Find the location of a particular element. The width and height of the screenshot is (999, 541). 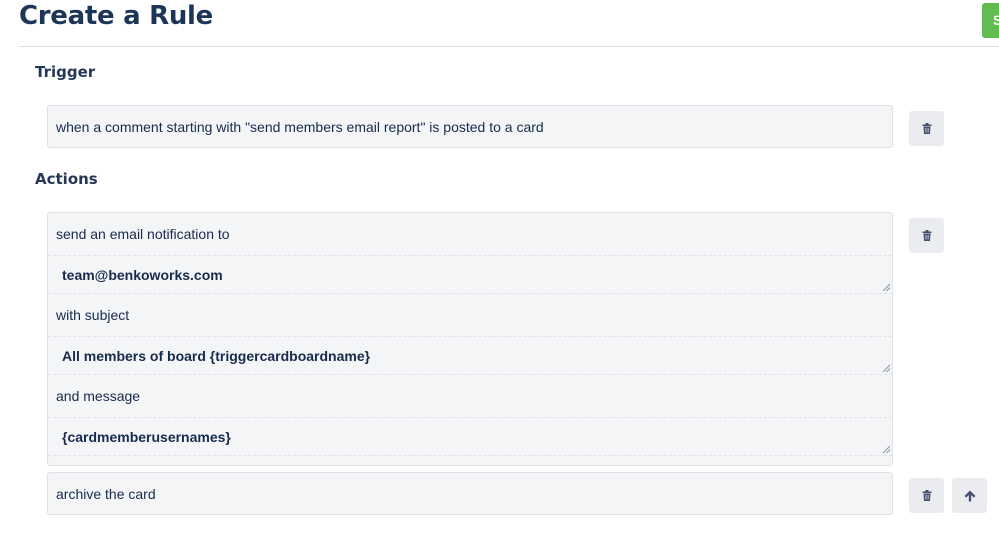

arrow-up-icon is located at coordinates (969, 495).